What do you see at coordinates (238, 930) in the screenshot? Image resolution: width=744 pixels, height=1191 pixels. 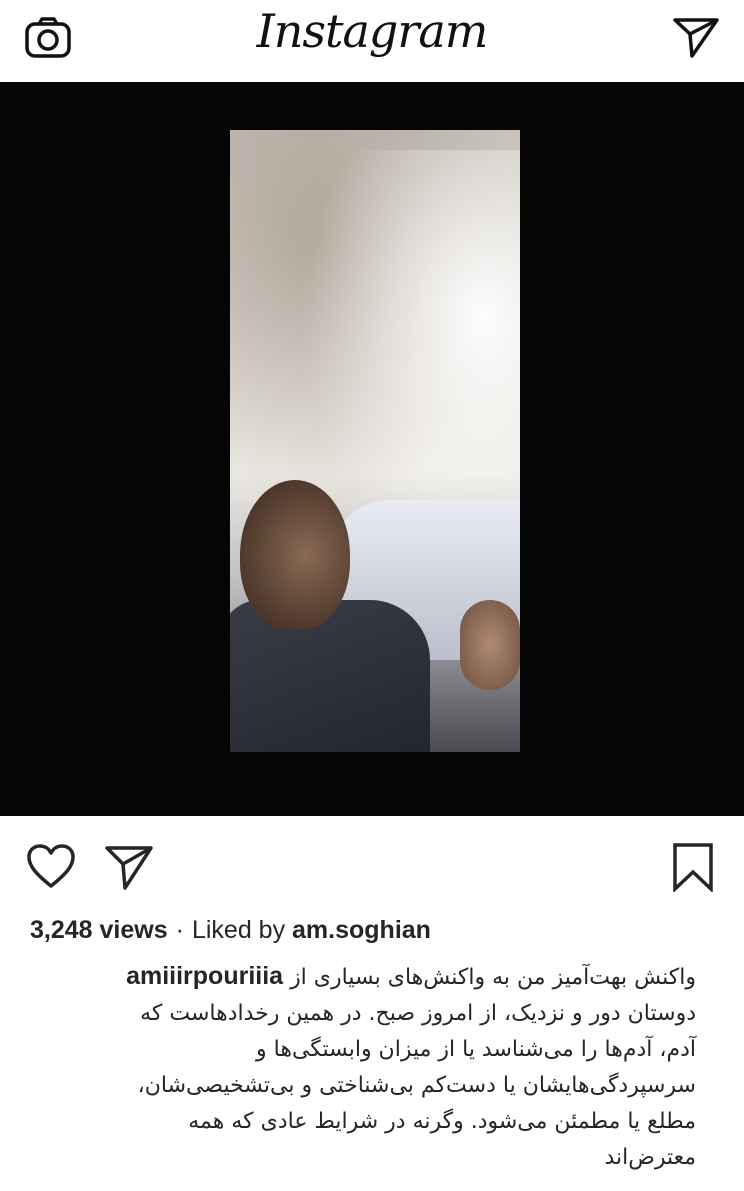 I see `liked-by-label: Liked by` at bounding box center [238, 930].